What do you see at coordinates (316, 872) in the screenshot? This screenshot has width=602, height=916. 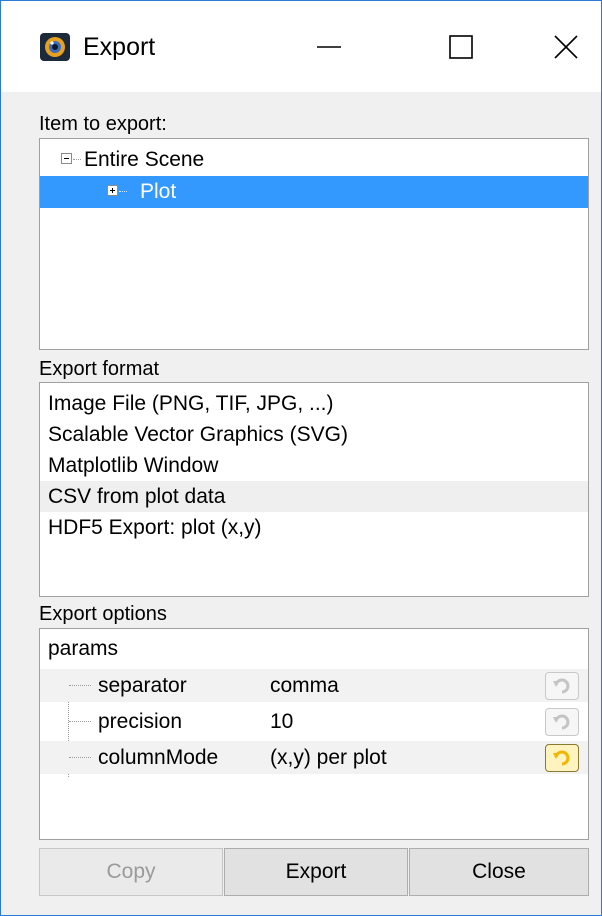 I see `export-button: Export` at bounding box center [316, 872].